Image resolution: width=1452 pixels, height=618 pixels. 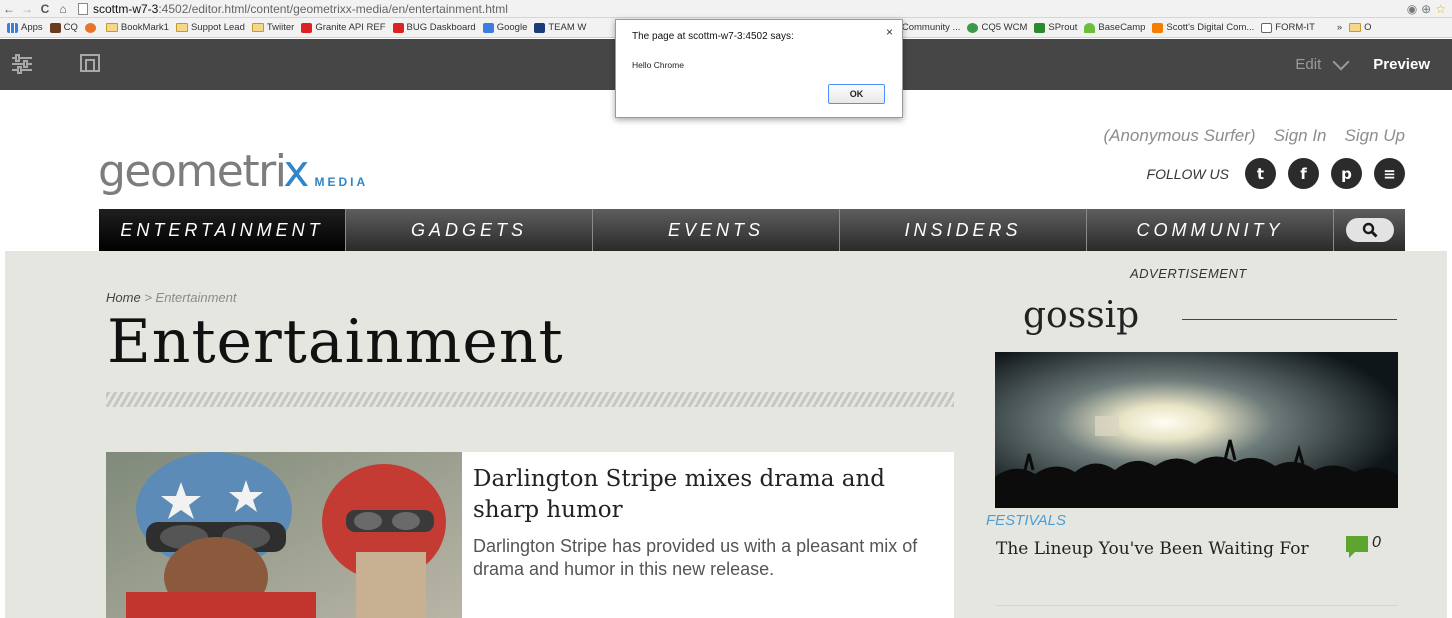 I want to click on nav-search, so click(x=1369, y=230).